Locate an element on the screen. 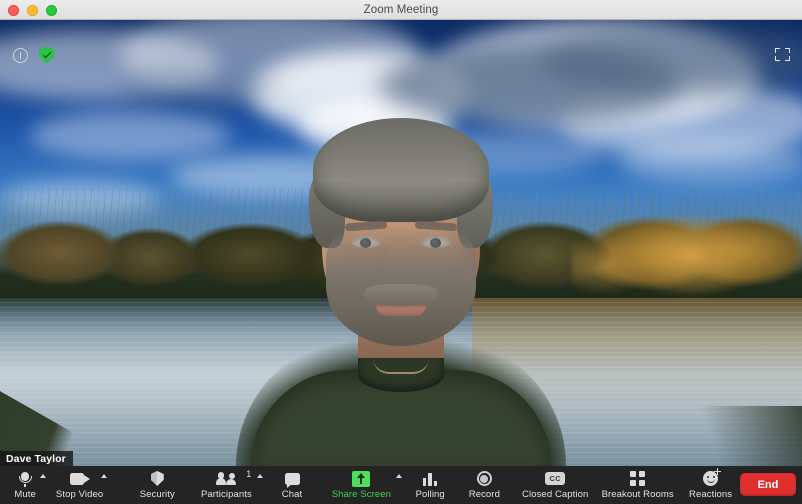 This screenshot has width=802, height=504. meeting-info-button is located at coordinates (20, 55).